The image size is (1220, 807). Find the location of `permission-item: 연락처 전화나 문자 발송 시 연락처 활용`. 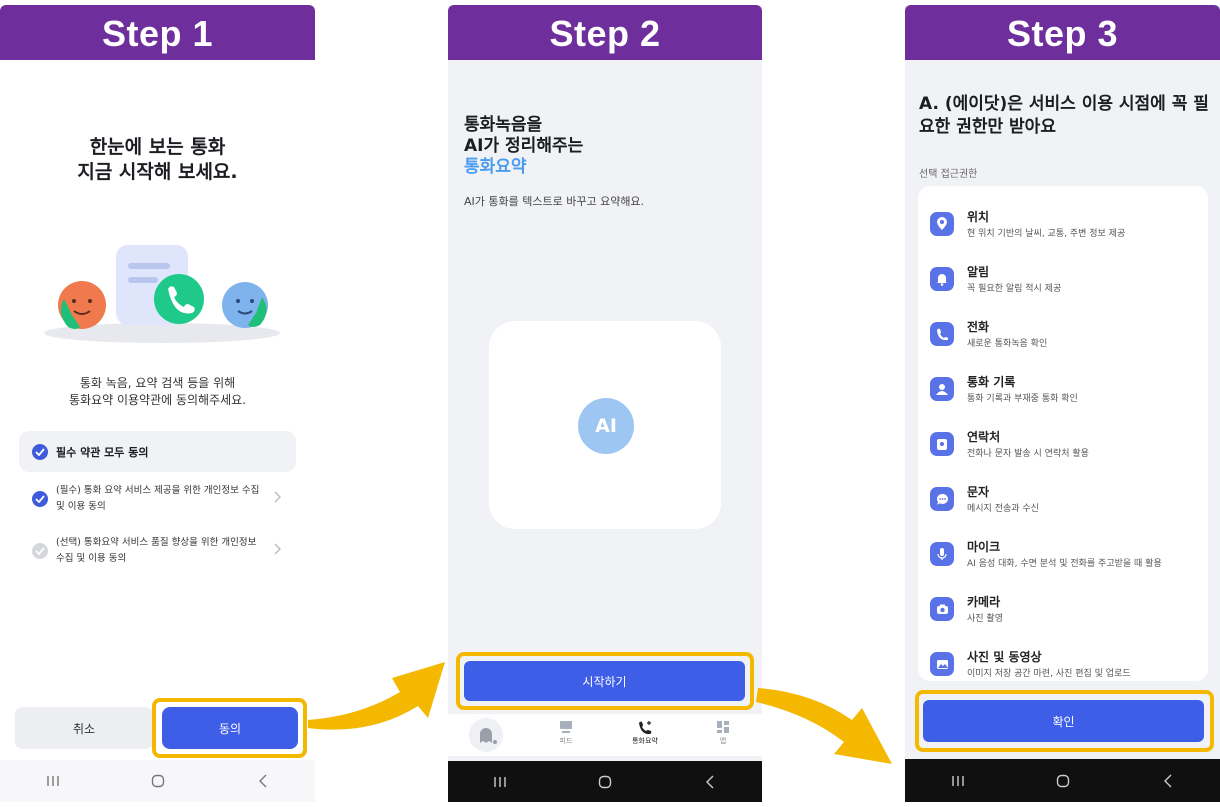

permission-item: 연락처 전화나 문자 발송 시 연락처 활용 is located at coordinates (1065, 448).